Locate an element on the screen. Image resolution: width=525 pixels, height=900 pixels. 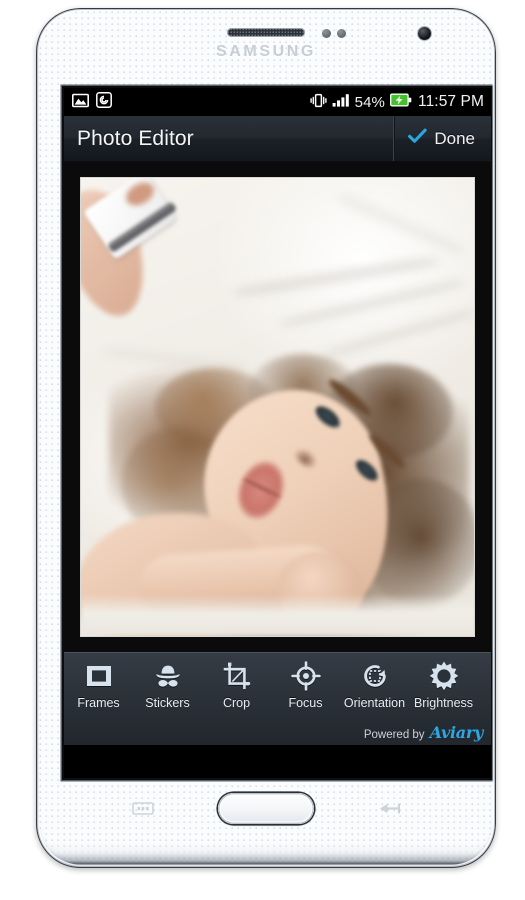
vibrate-icon is located at coordinates (318, 102).